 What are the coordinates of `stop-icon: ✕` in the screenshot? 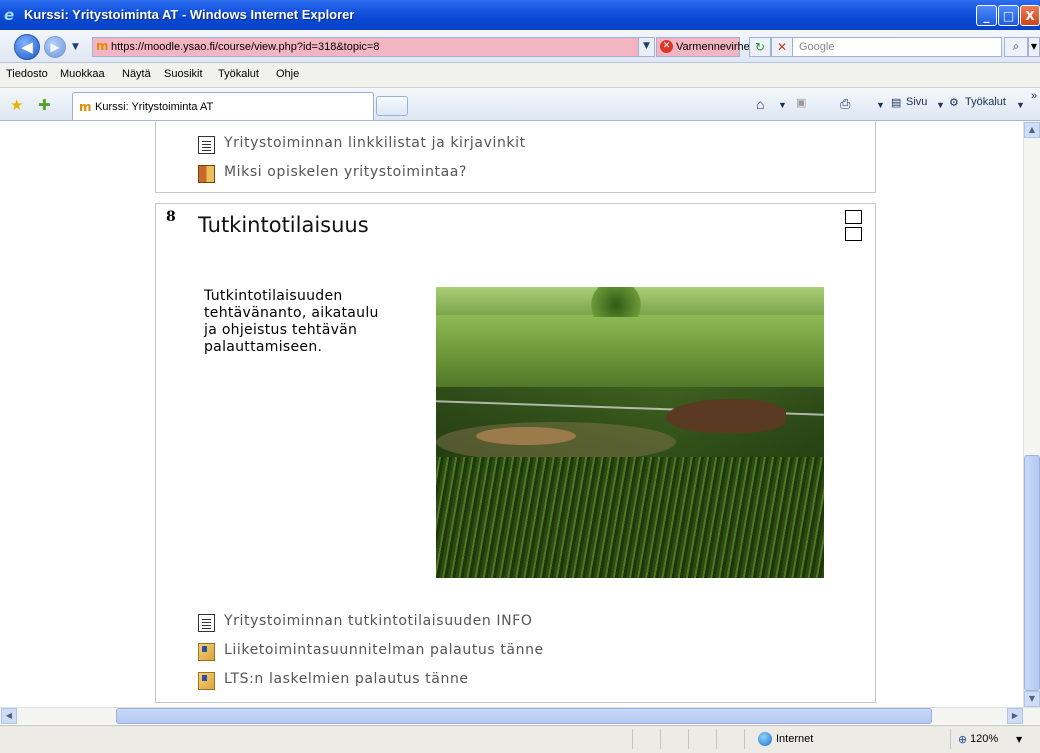 It's located at (782, 47).